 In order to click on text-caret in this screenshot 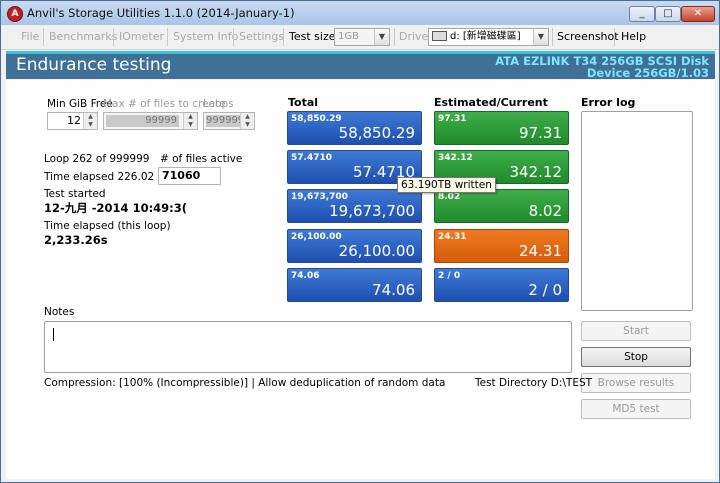, I will do `click(53, 334)`.